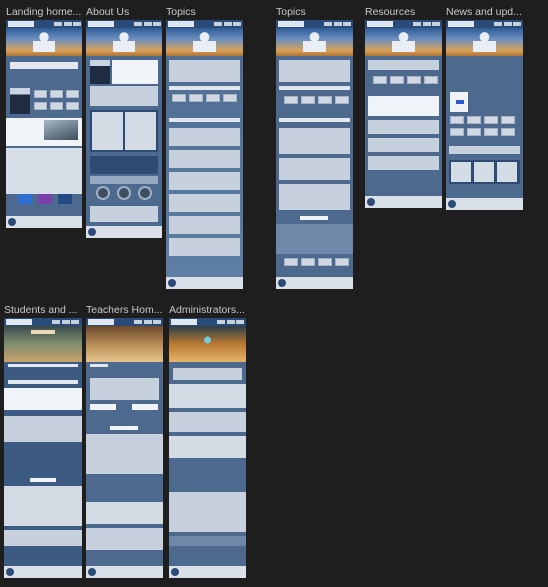 This screenshot has width=548, height=587. I want to click on nav-bar, so click(44, 24).